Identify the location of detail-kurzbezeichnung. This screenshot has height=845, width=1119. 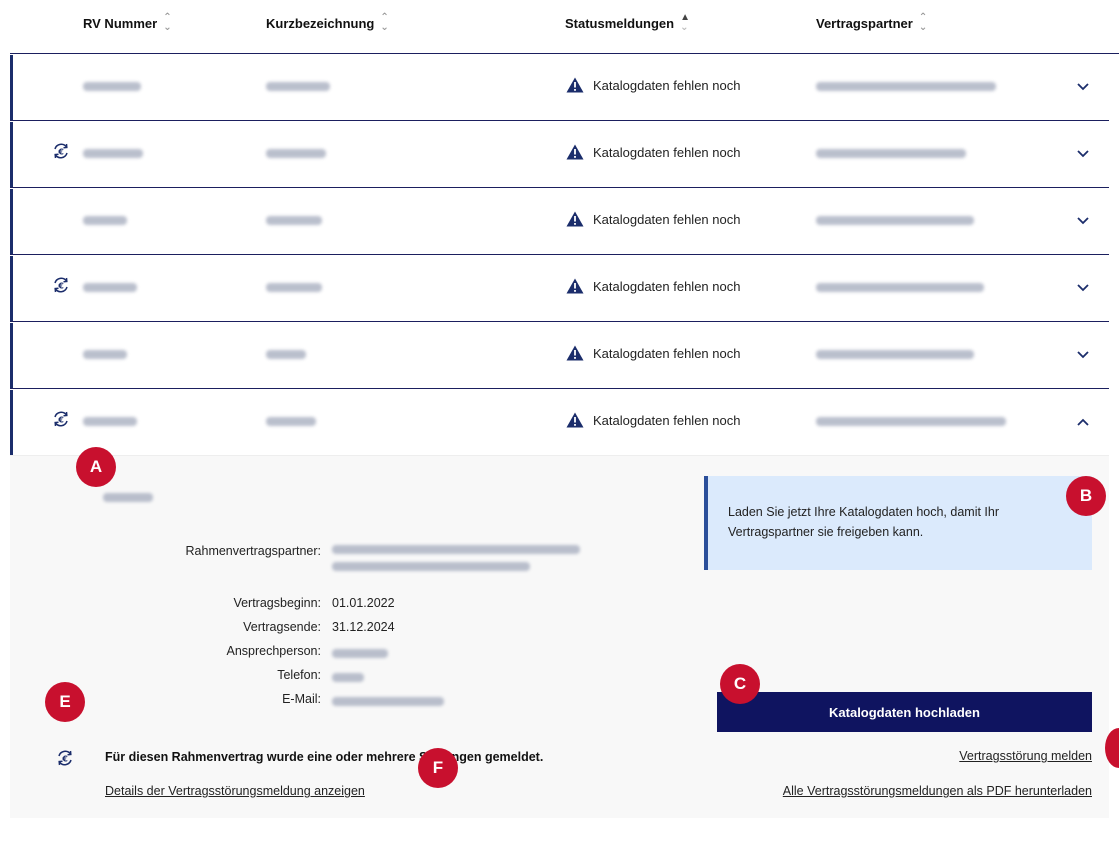
(128, 498).